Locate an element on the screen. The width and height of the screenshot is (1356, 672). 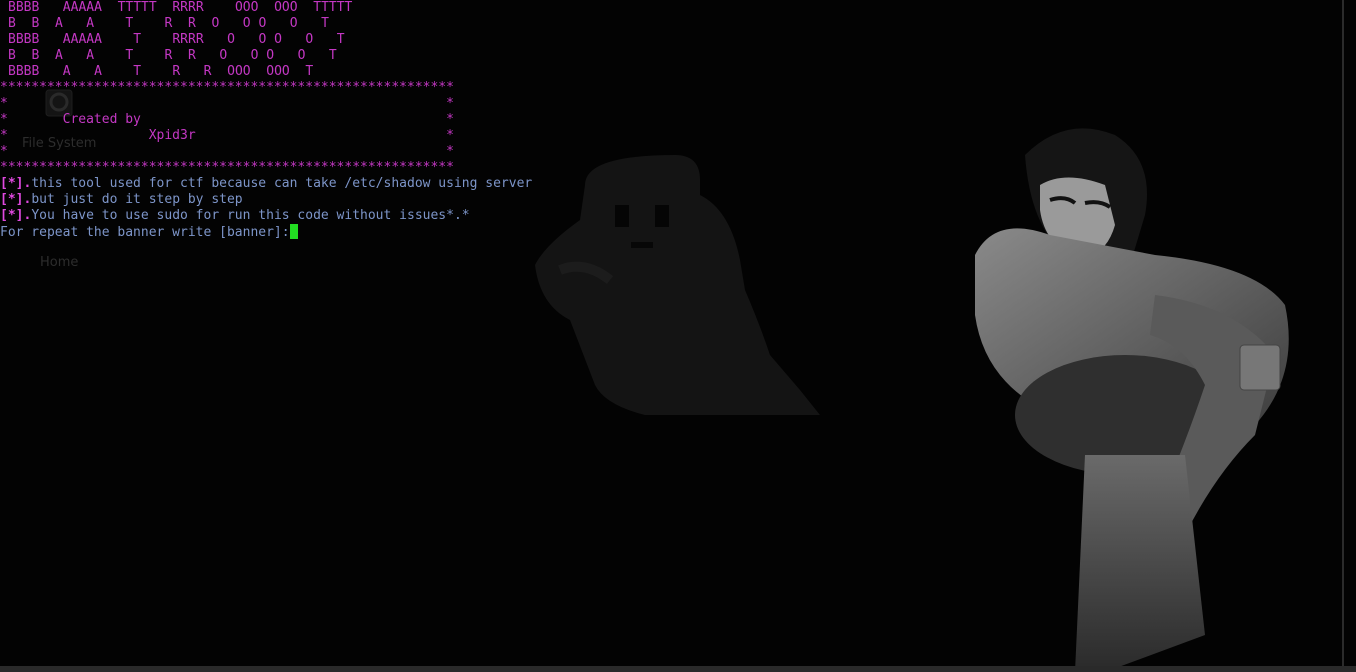
prompt-text: For repeat the banner write [banner]: is located at coordinates (145, 232).